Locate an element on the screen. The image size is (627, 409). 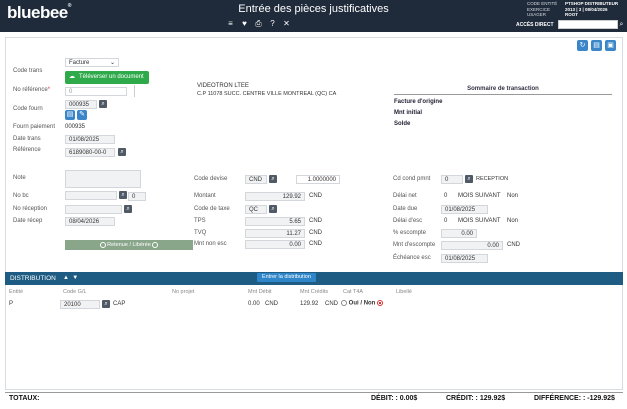
delai-net-value: 0 is located at coordinates (446, 196).